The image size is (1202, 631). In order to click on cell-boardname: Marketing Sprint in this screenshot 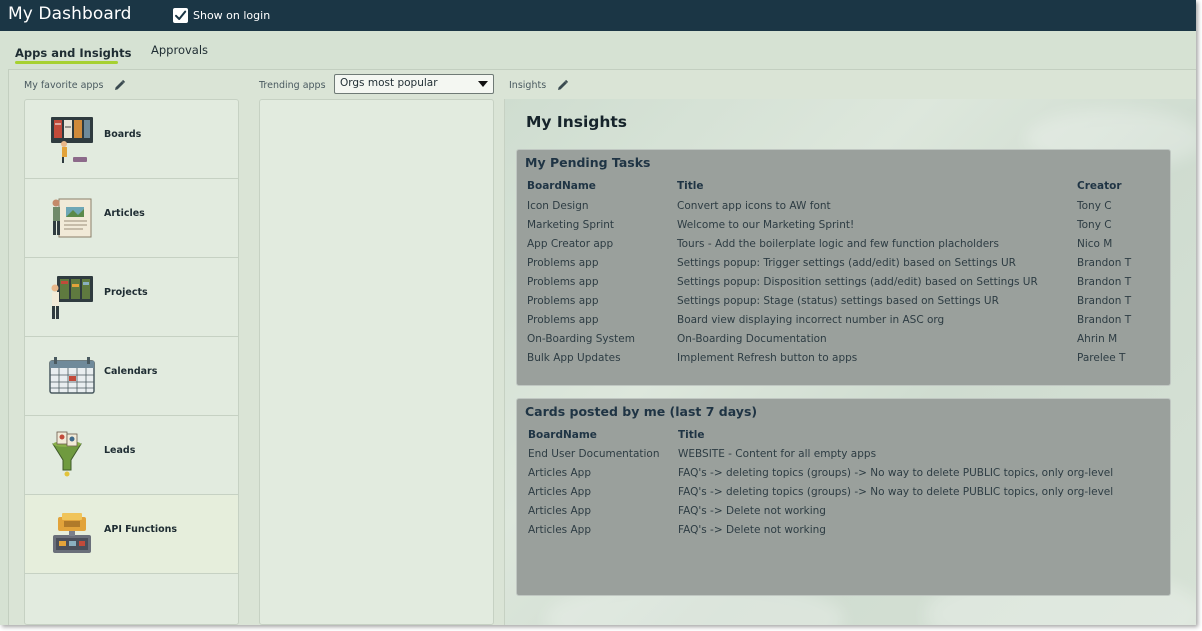, I will do `click(571, 225)`.